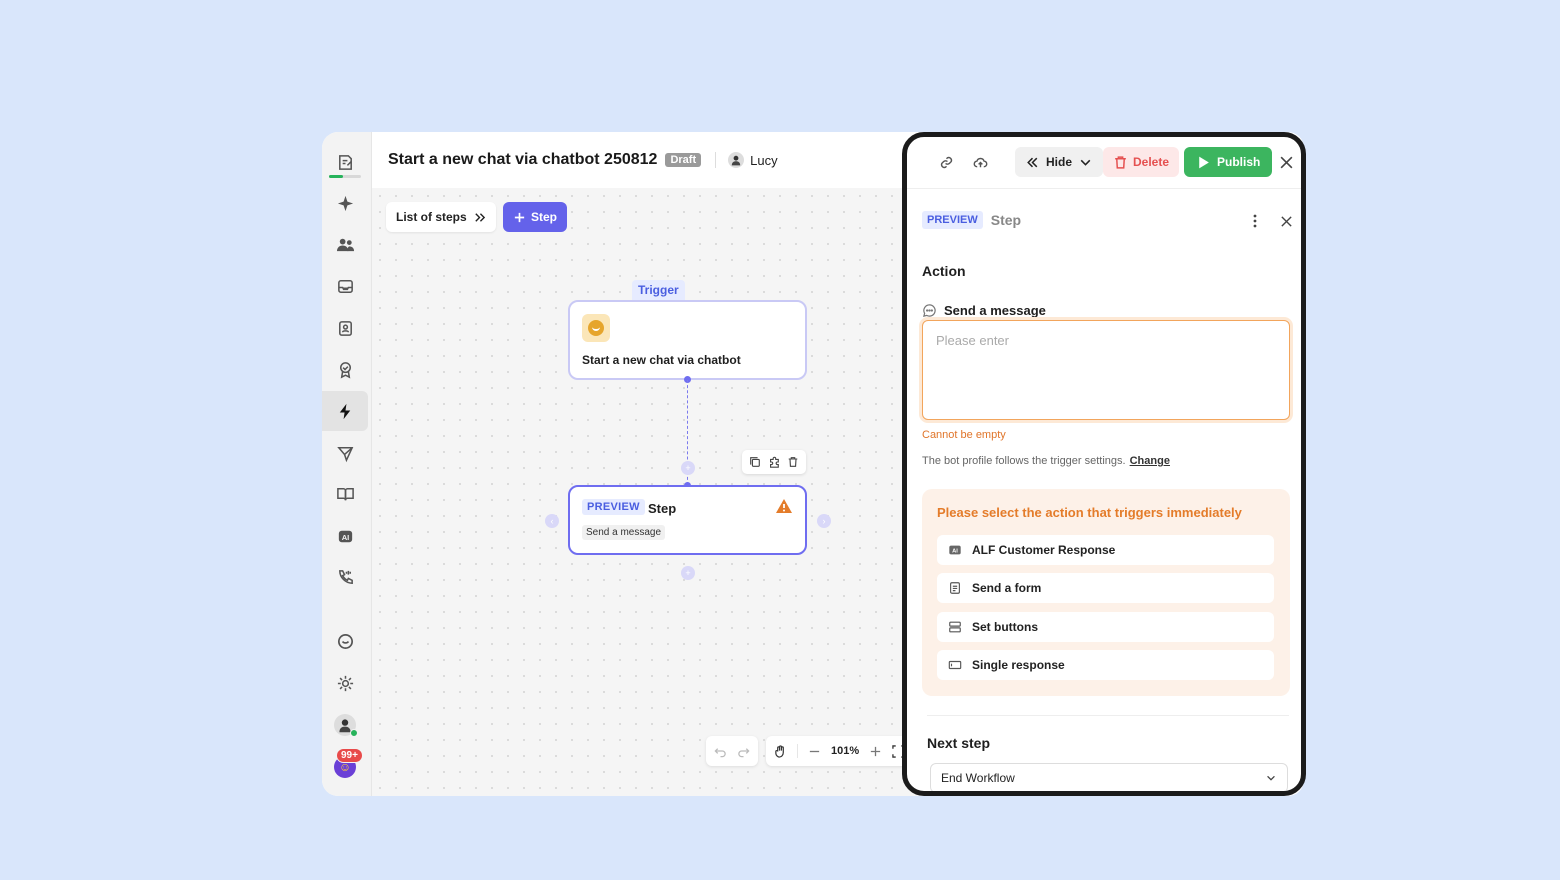 Image resolution: width=1560 pixels, height=880 pixels. I want to click on more-options-button, so click(1255, 221).